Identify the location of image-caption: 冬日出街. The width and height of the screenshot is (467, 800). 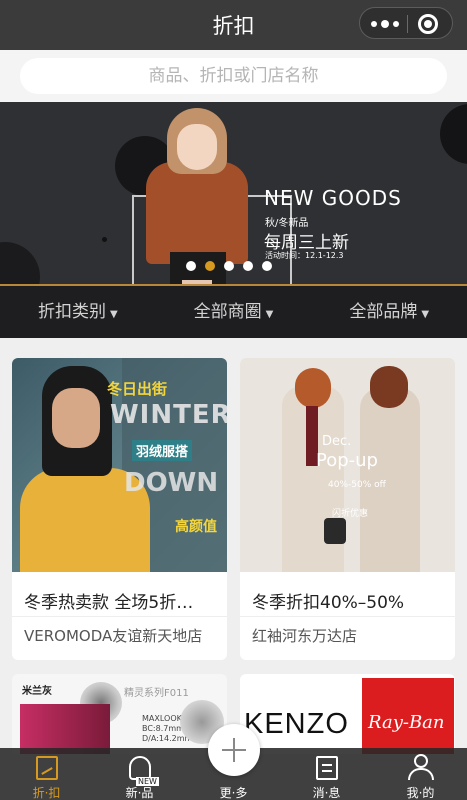
(137, 389).